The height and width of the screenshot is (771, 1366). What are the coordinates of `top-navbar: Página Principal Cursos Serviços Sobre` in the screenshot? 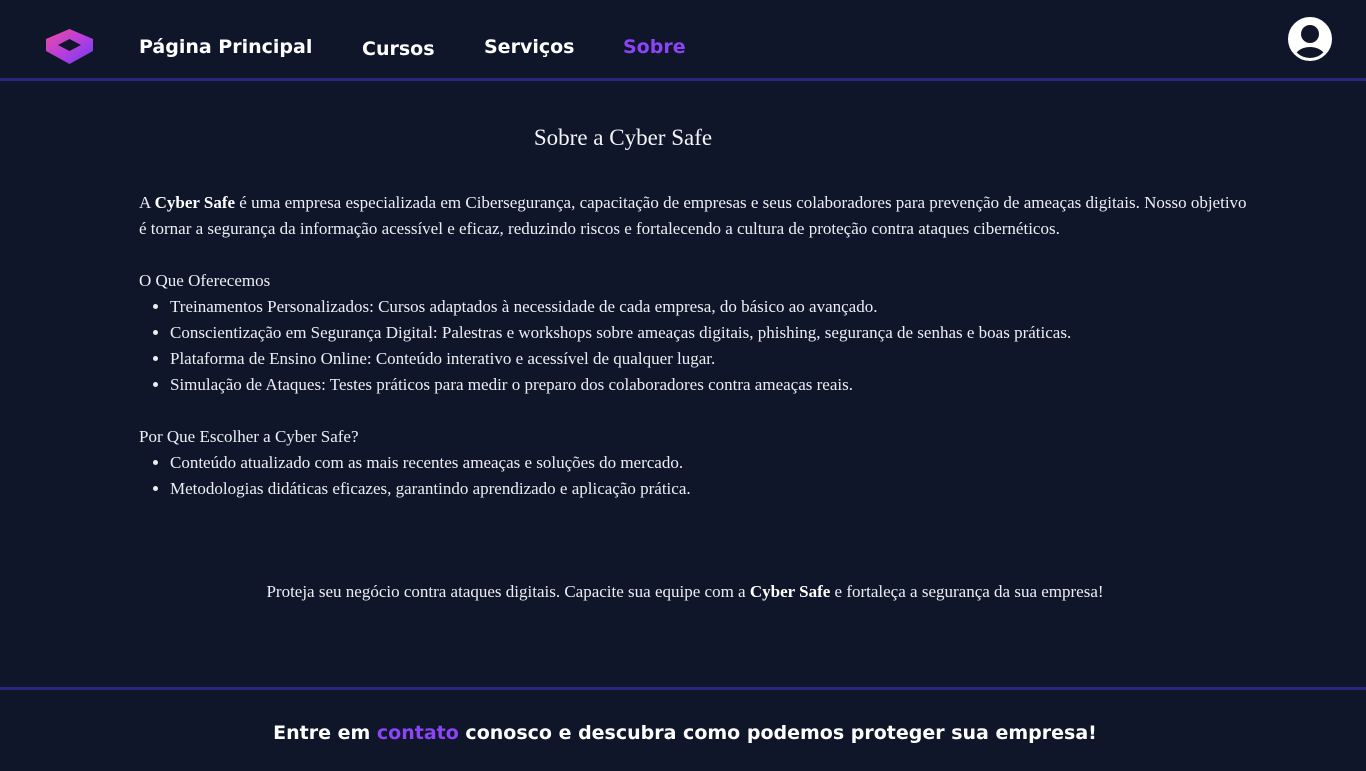 It's located at (683, 40).